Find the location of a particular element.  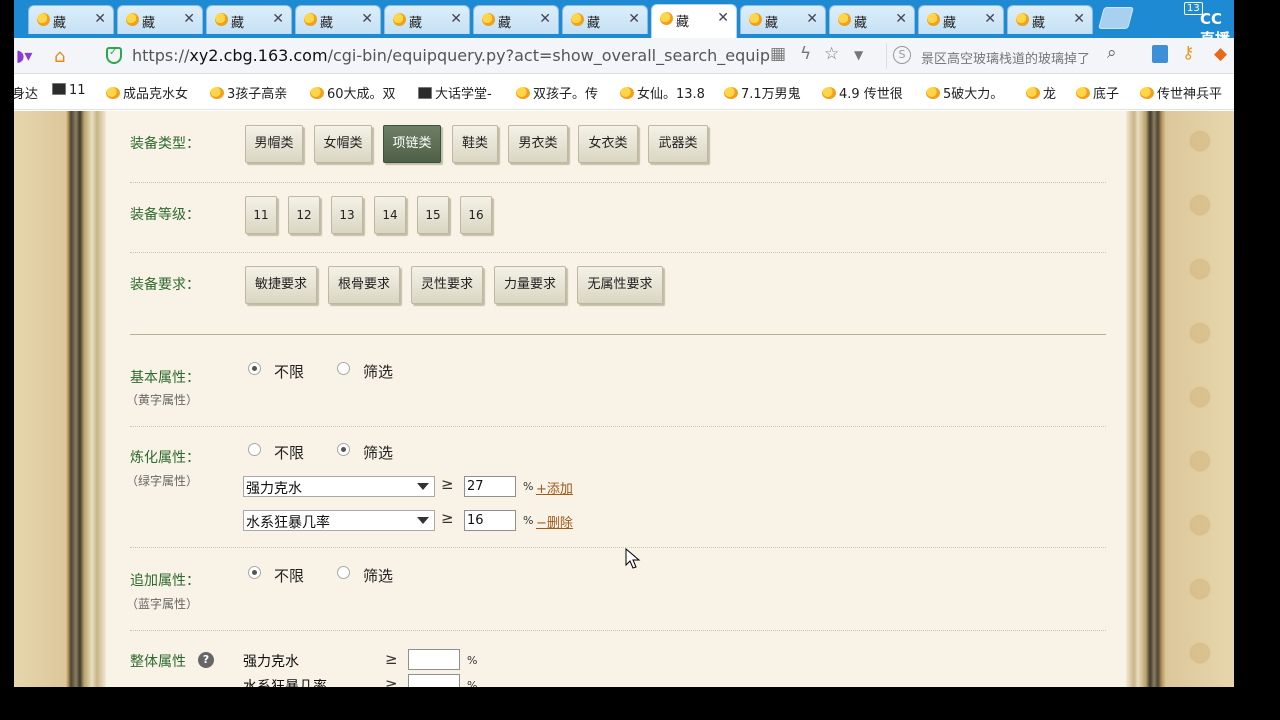

extra-attr-filter-radio is located at coordinates (343, 572).